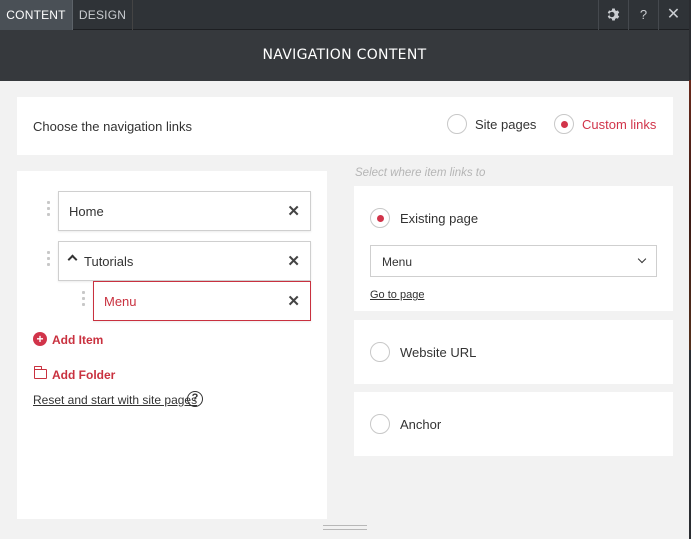  I want to click on reset-link: Reset and start with site pages, so click(115, 400).